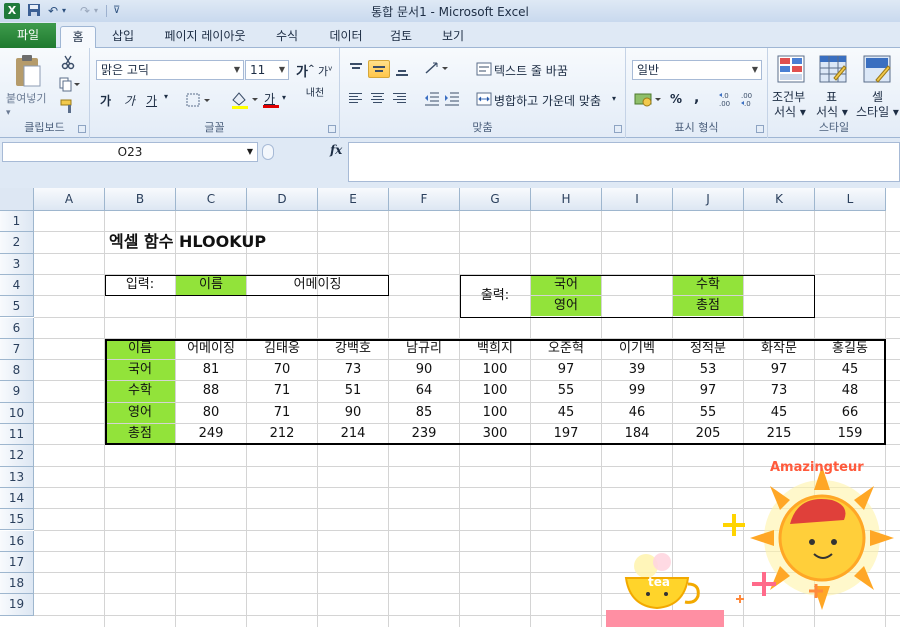  I want to click on output-value-total, so click(779, 306).